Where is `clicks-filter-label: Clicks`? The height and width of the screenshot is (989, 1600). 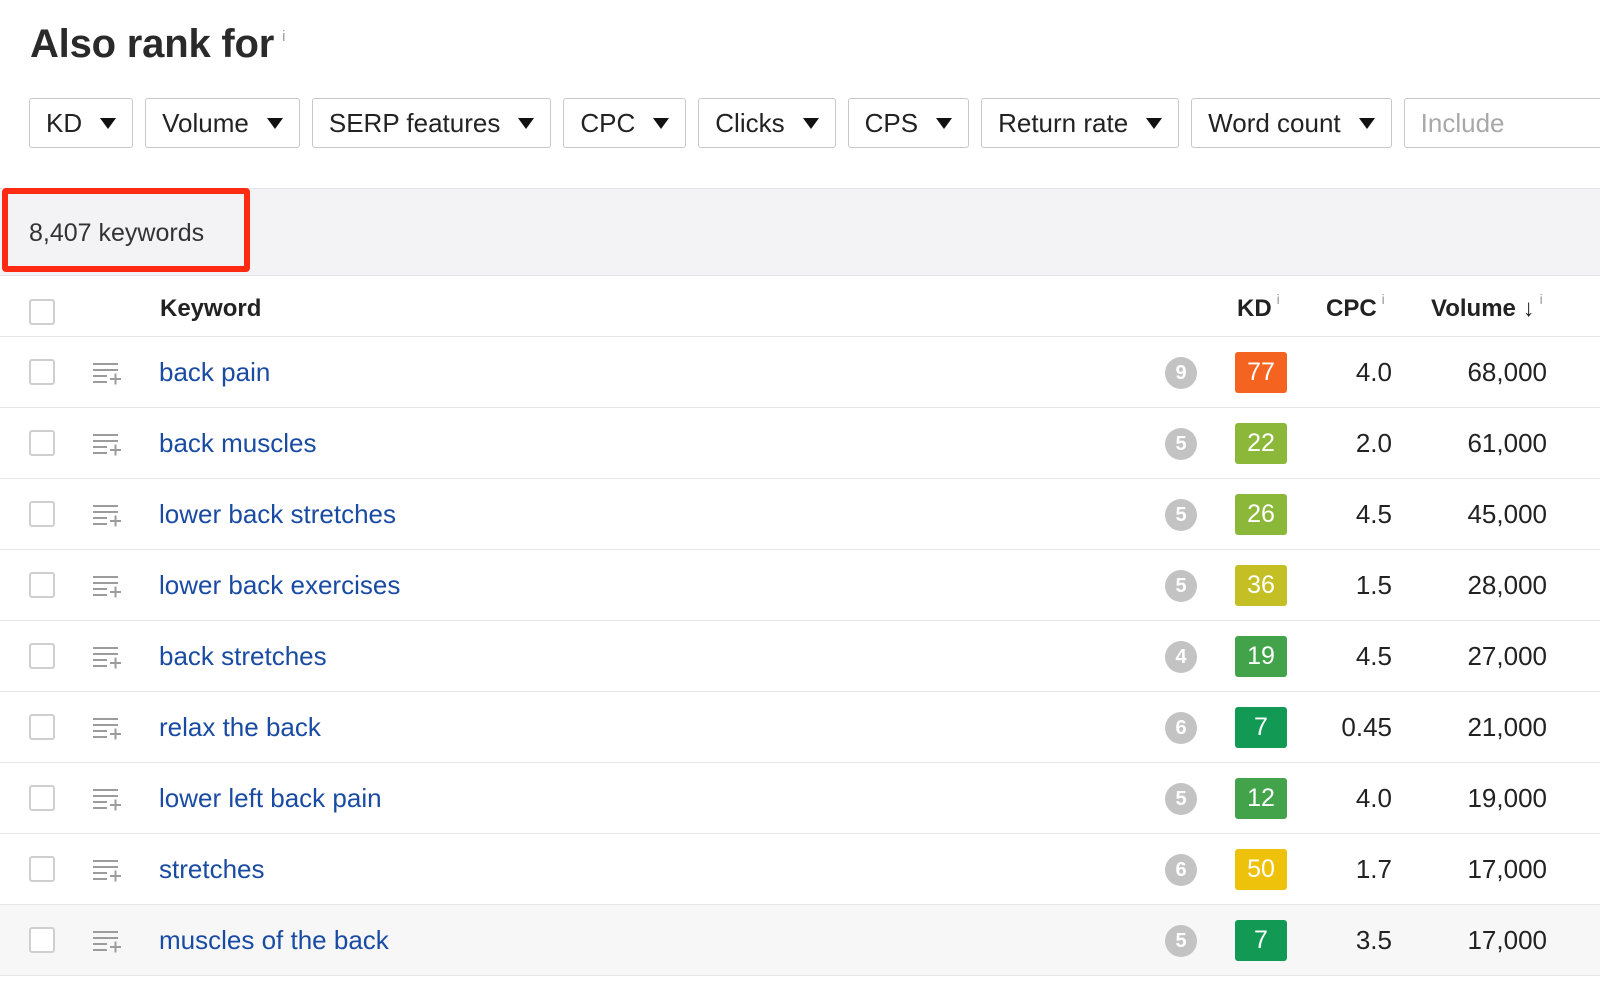
clicks-filter-label: Clicks is located at coordinates (750, 122).